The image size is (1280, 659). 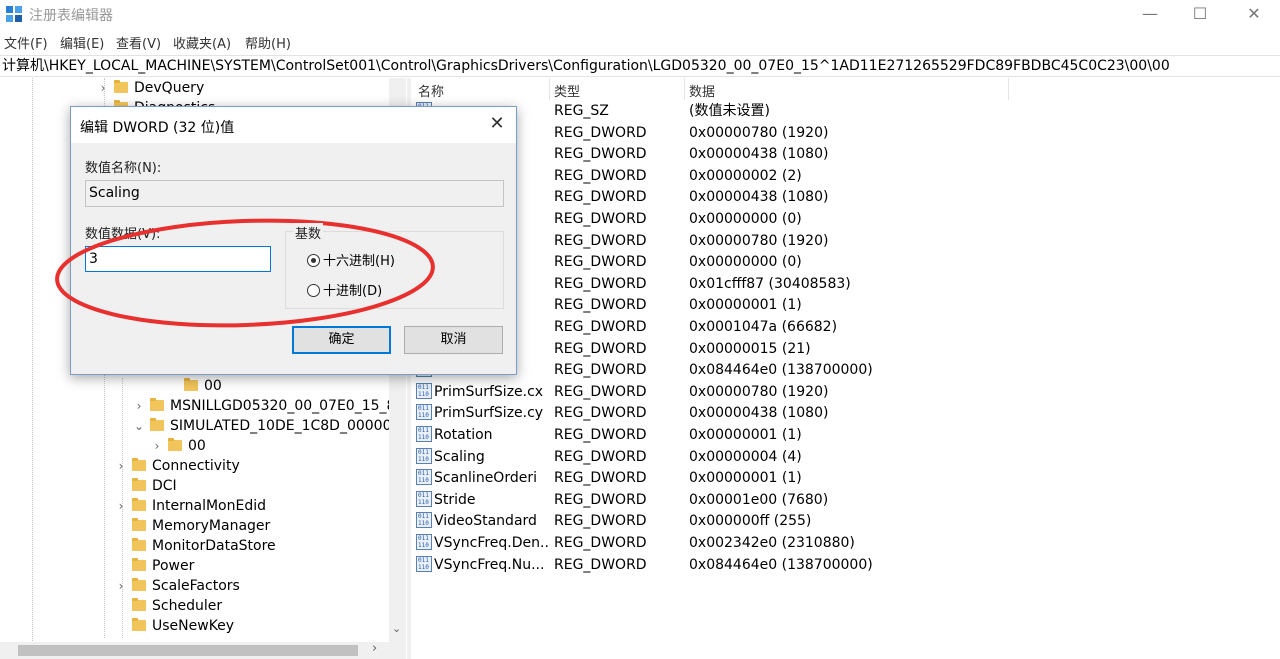 What do you see at coordinates (846, 285) in the screenshot?
I see `table-row: REG_DWORD 0x01cfff87 (30408583)` at bounding box center [846, 285].